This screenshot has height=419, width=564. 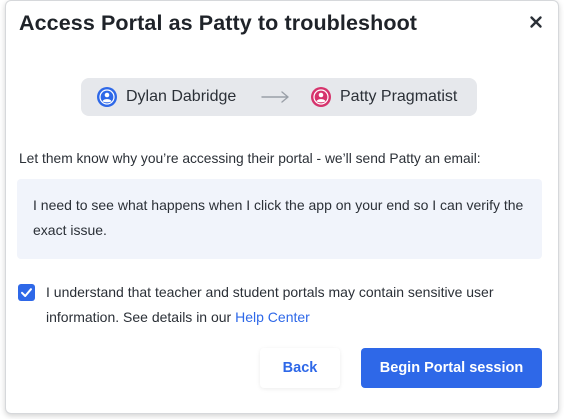 What do you see at coordinates (399, 96) in the screenshot?
I see `to-user-name: Patty Pragmatist` at bounding box center [399, 96].